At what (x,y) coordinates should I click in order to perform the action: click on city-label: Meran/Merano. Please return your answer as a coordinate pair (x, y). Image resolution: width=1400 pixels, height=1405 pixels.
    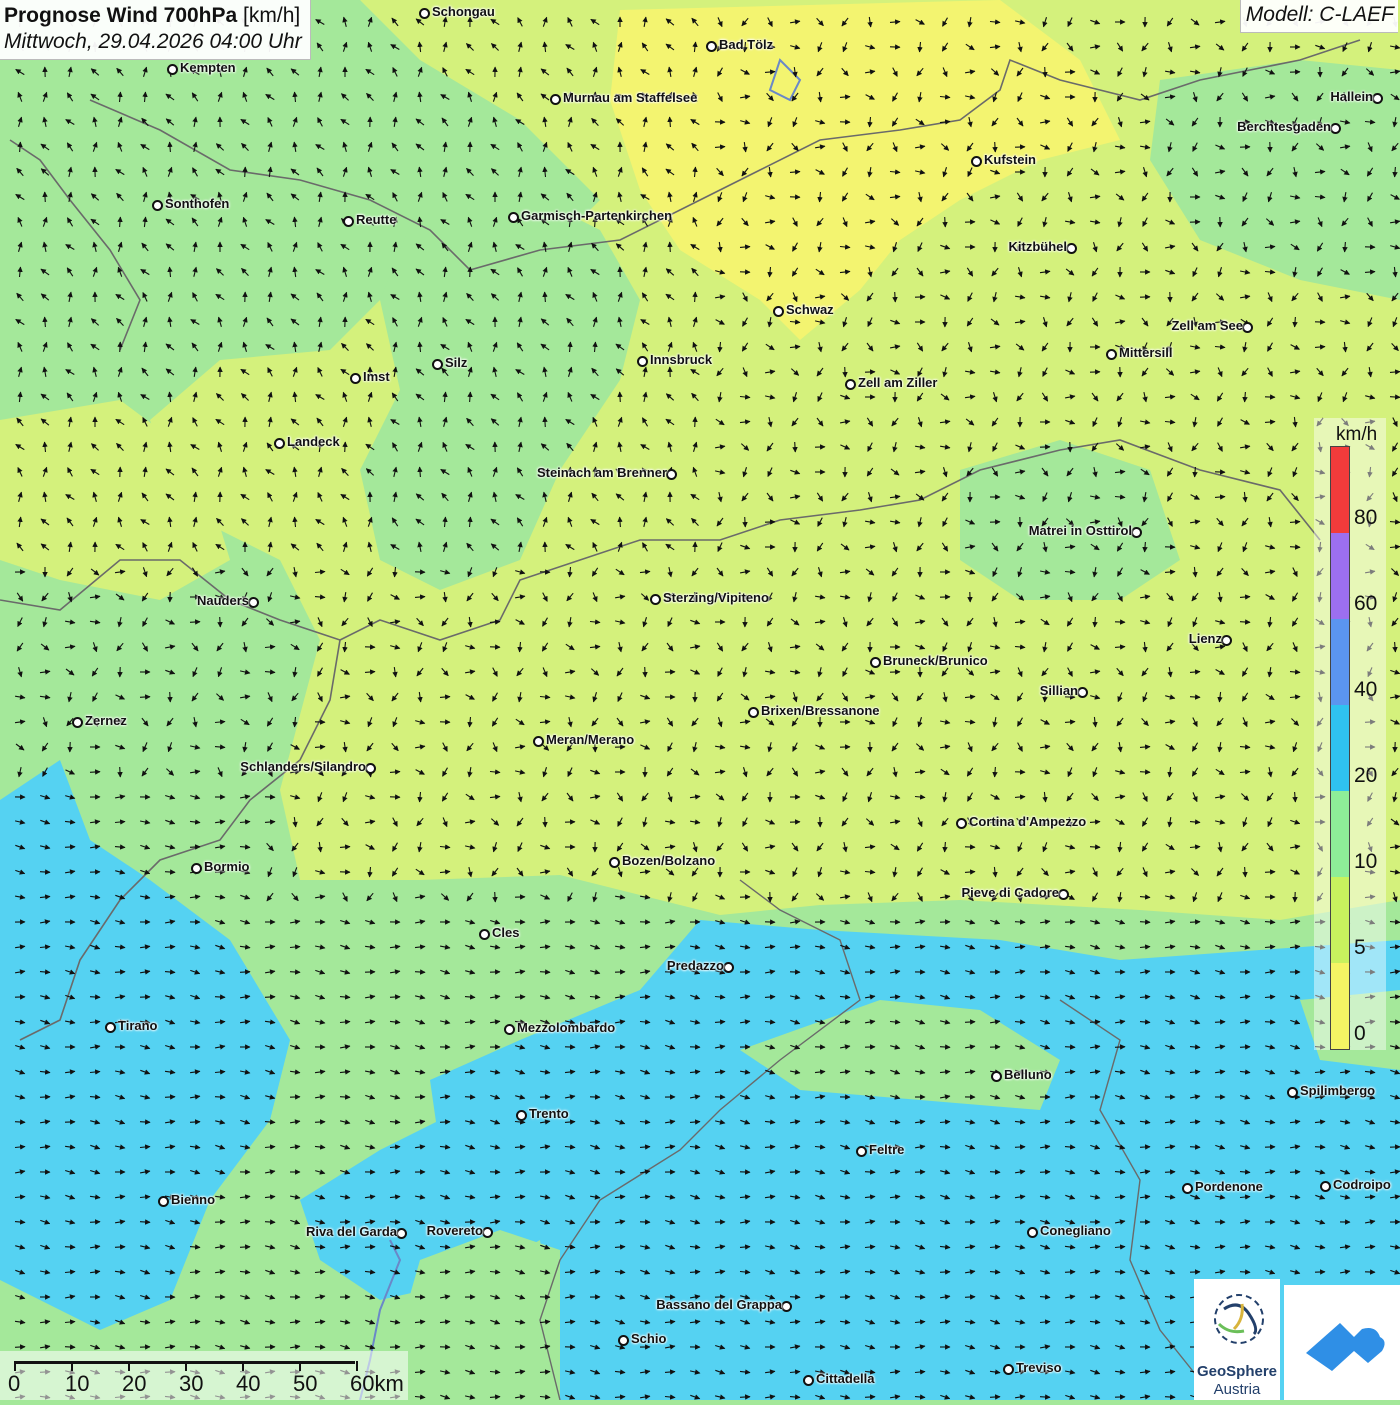
    Looking at the image, I should click on (590, 739).